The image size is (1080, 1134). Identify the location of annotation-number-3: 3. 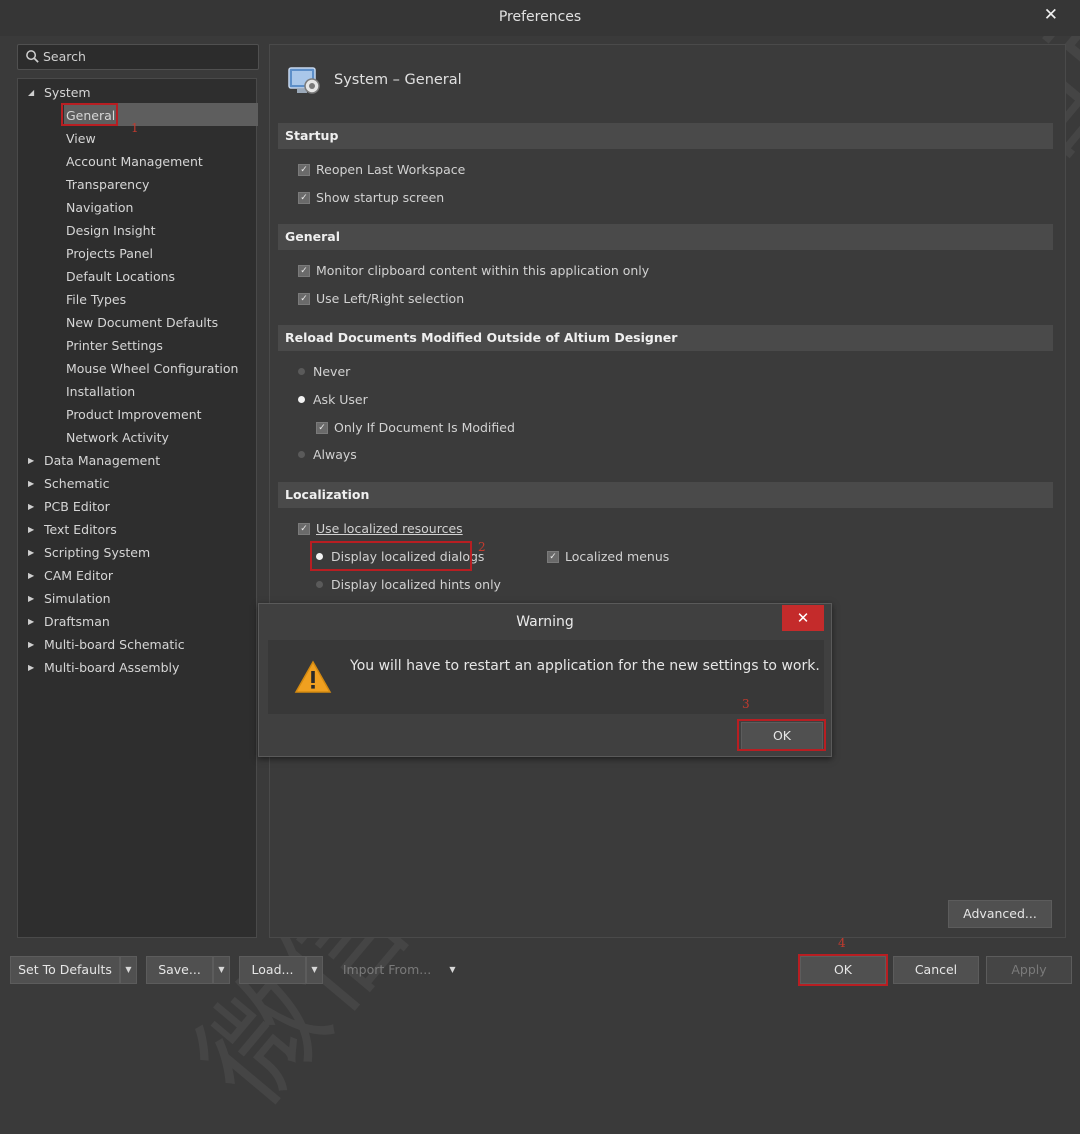
(746, 704).